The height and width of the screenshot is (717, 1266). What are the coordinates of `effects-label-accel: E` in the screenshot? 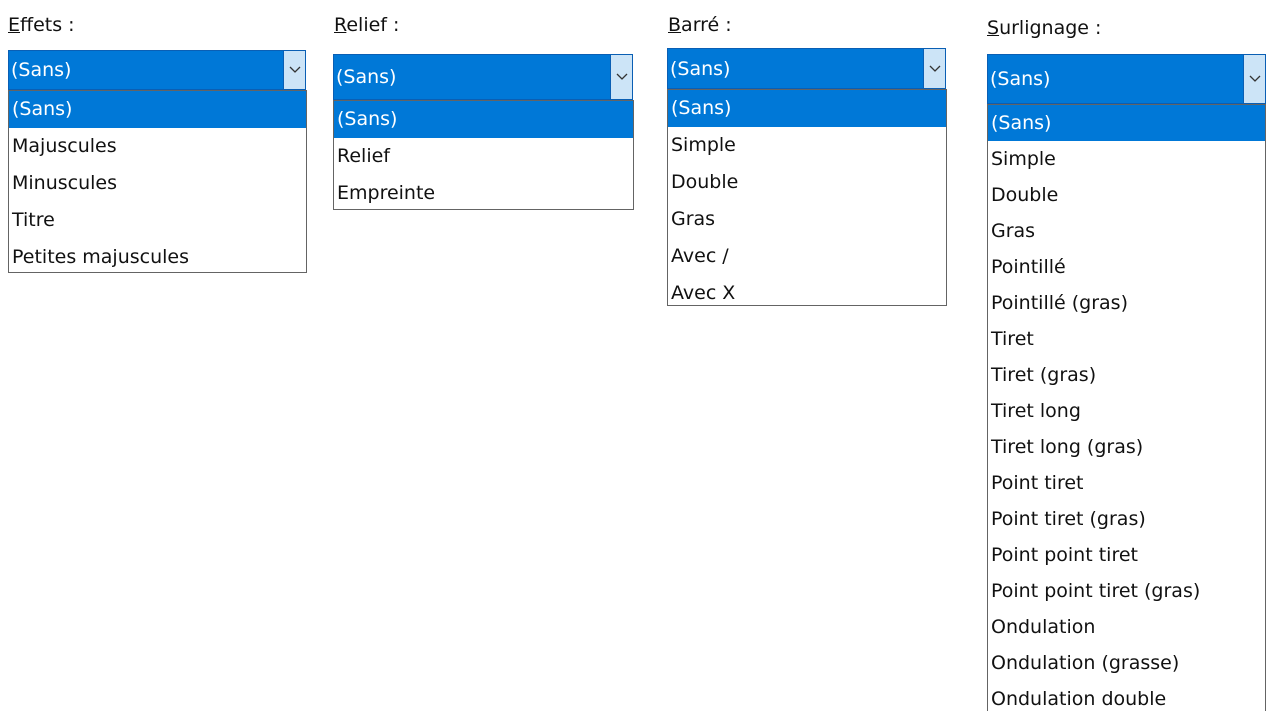 It's located at (14, 25).